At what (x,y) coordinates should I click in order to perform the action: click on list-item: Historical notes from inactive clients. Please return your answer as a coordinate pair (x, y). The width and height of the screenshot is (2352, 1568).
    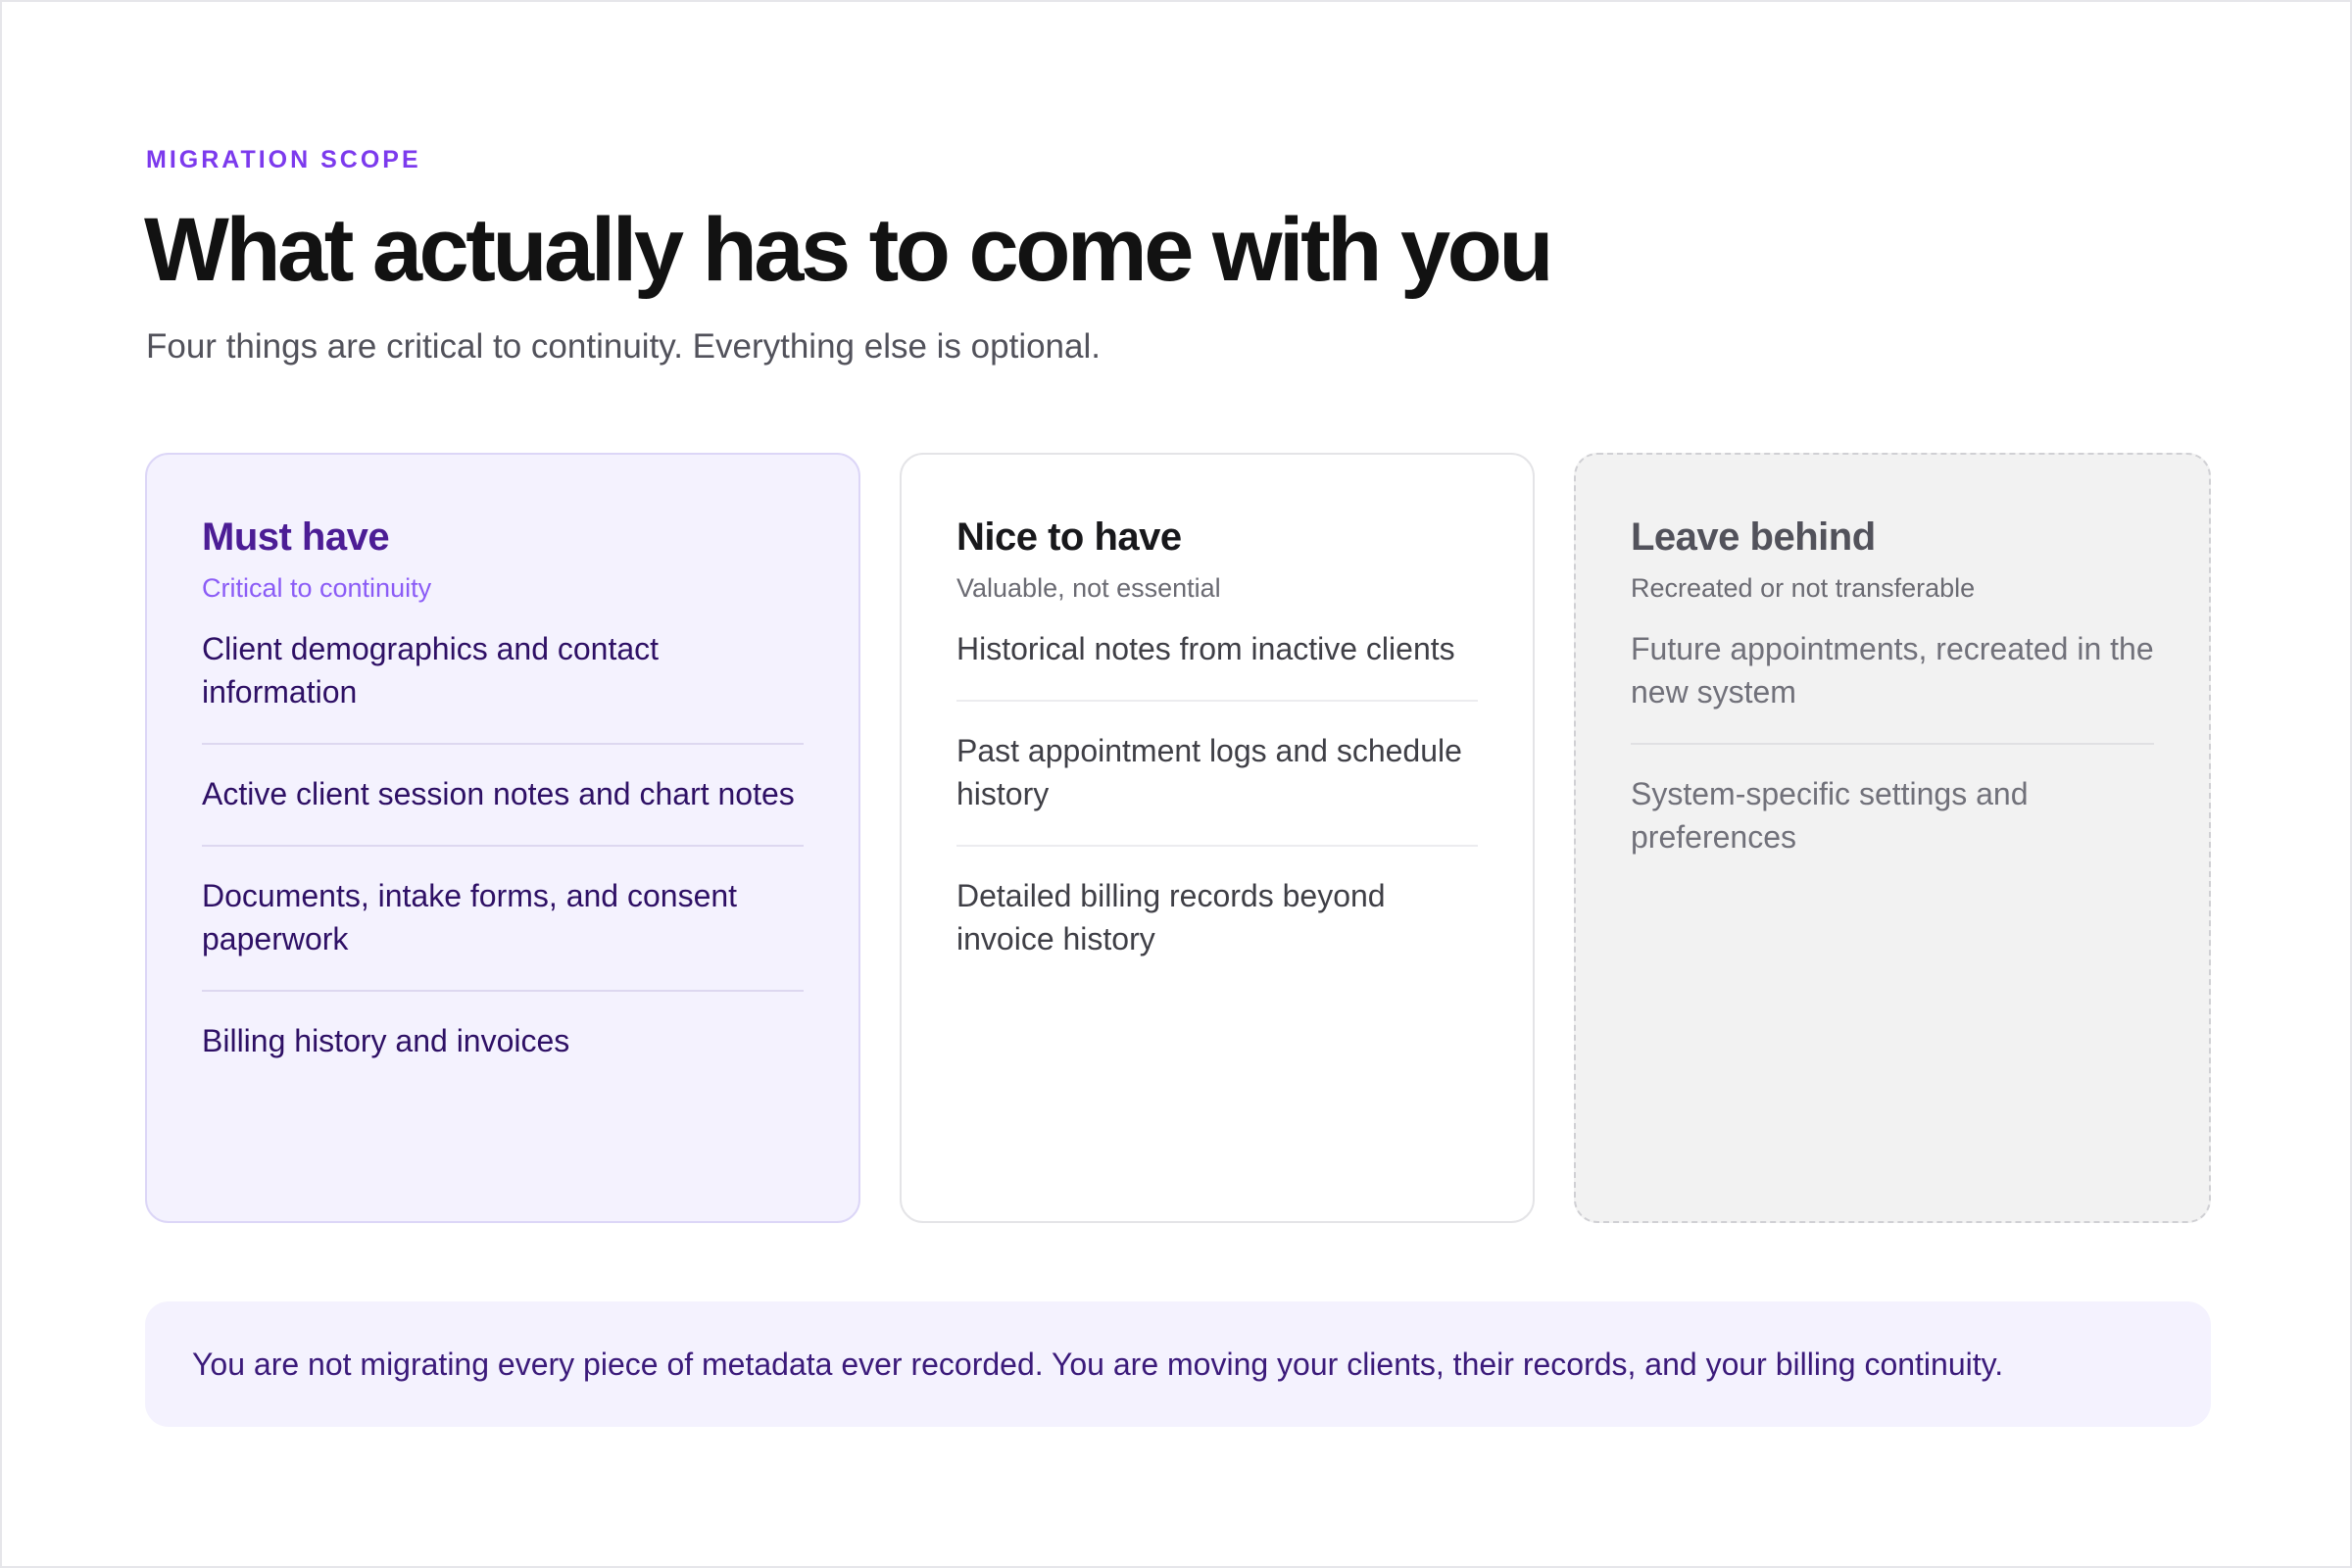
    Looking at the image, I should click on (1217, 664).